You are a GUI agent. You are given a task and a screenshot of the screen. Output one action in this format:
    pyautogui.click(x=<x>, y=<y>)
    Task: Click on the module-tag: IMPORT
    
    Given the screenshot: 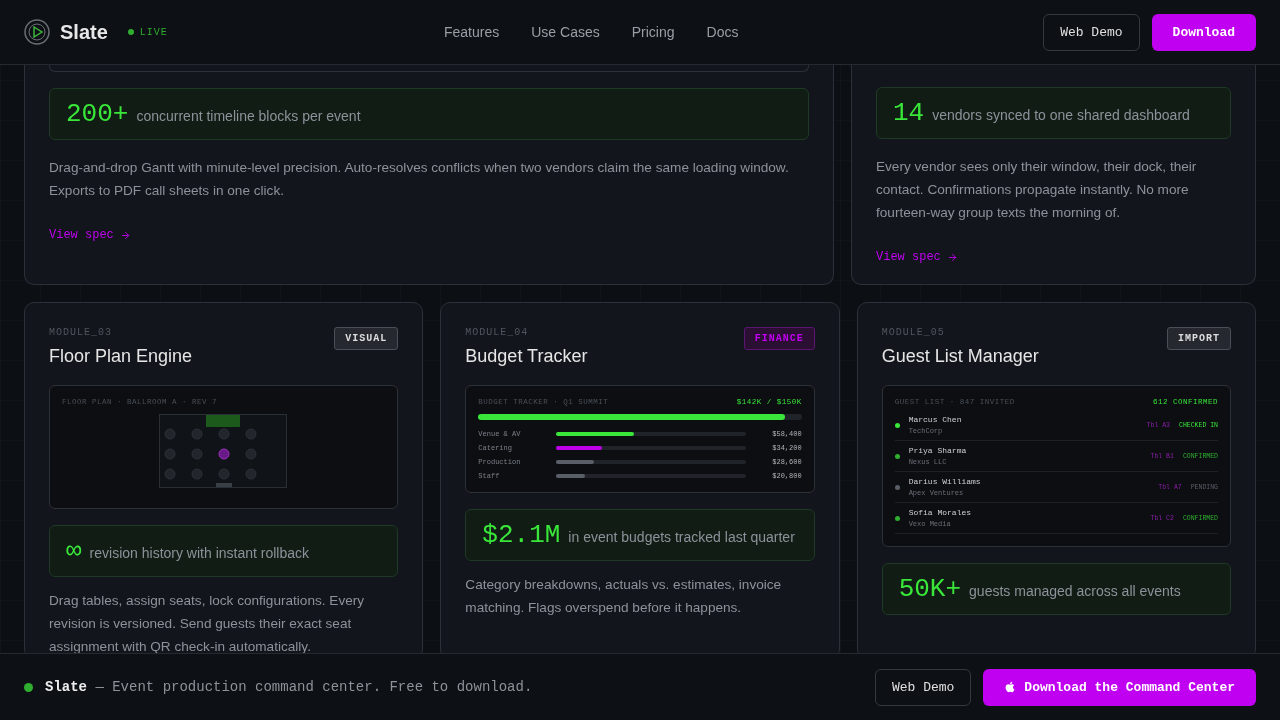 What is the action you would take?
    pyautogui.click(x=1199, y=338)
    